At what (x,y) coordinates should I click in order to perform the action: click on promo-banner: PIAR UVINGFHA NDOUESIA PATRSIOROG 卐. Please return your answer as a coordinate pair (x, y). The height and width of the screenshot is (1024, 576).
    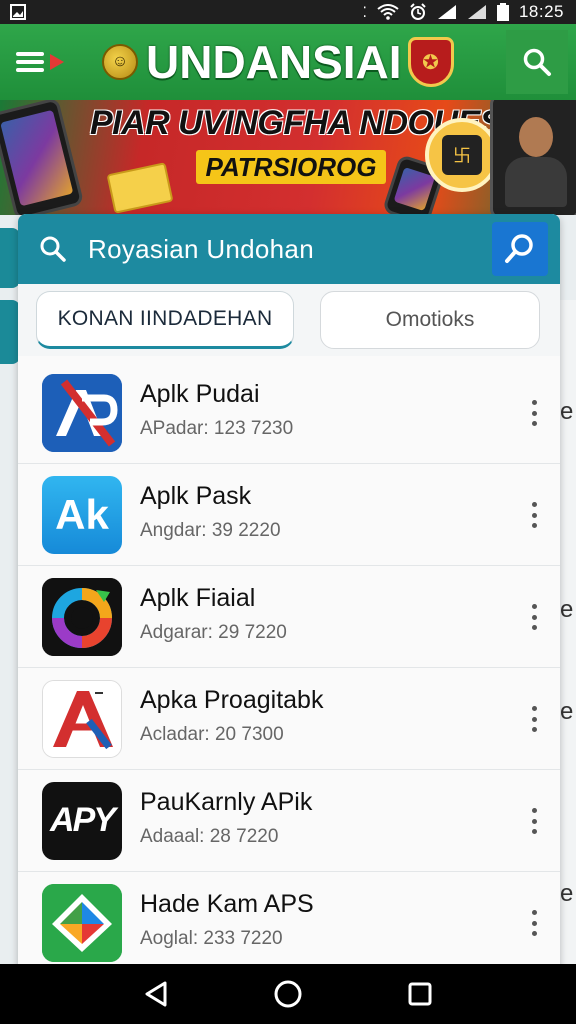
    Looking at the image, I should click on (288, 157).